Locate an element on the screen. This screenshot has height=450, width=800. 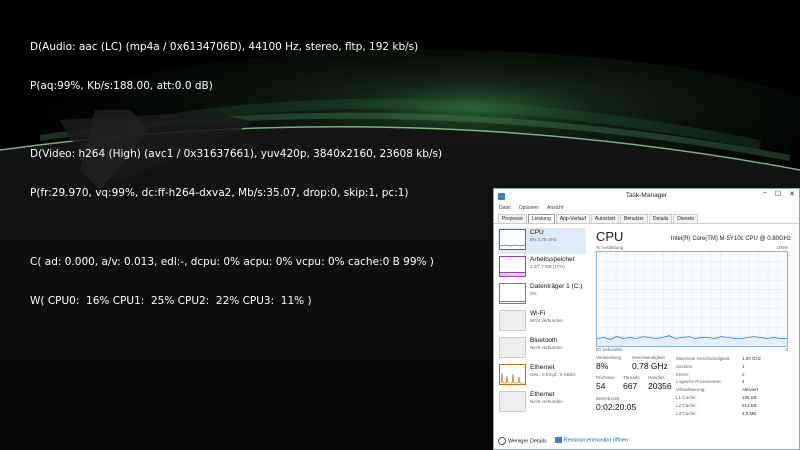
spec-value: Aktiviert is located at coordinates (750, 390).